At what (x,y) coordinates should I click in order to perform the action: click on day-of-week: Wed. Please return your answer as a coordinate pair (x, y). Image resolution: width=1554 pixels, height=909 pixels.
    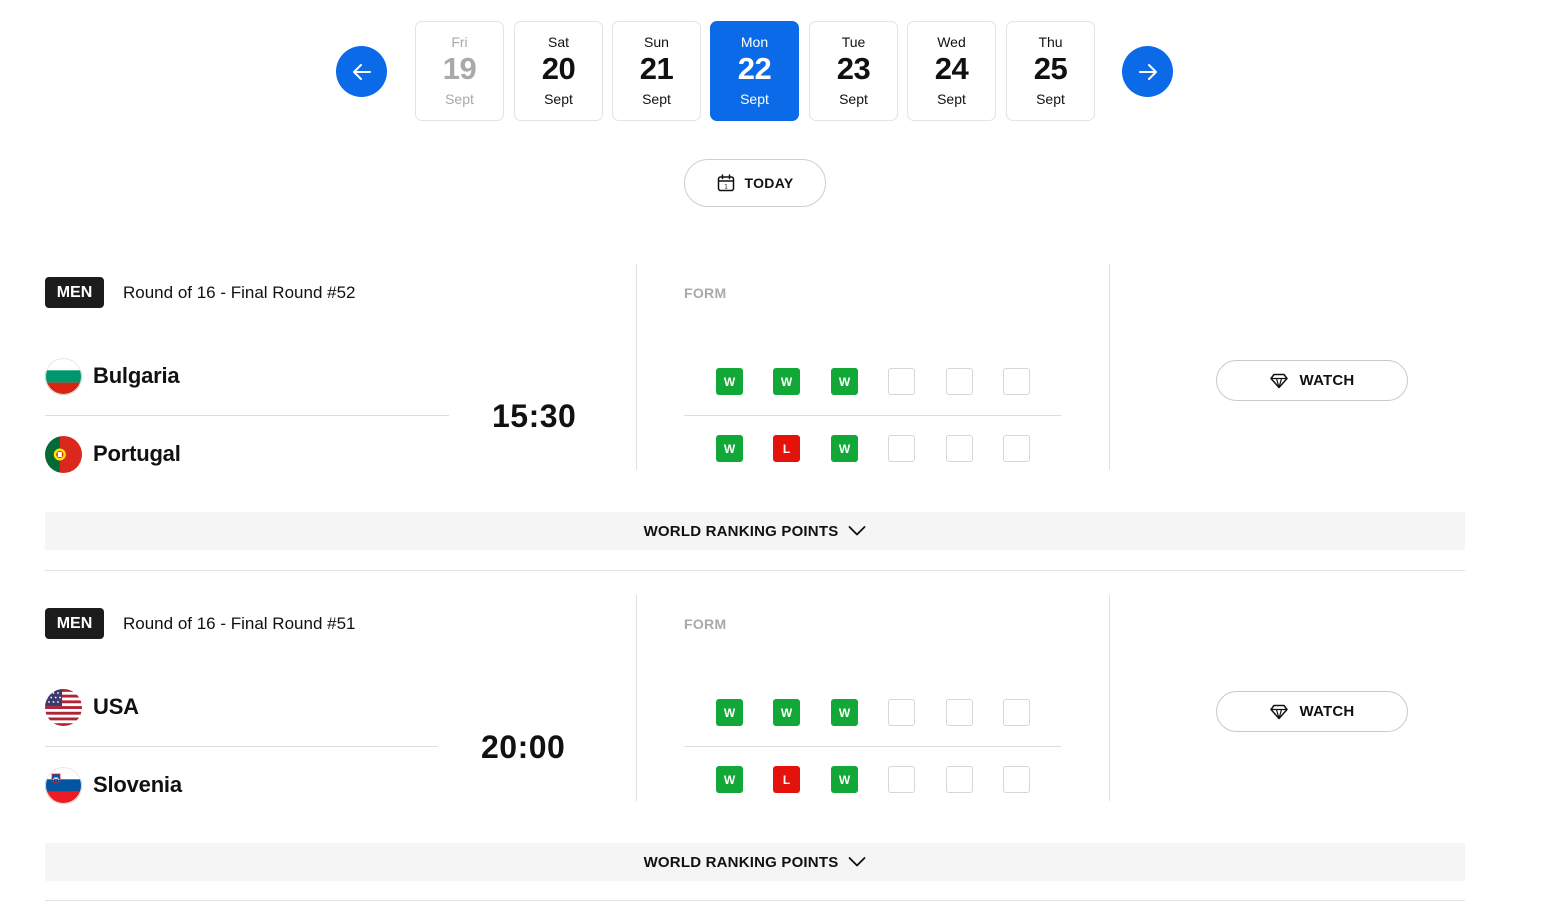
    Looking at the image, I should click on (951, 42).